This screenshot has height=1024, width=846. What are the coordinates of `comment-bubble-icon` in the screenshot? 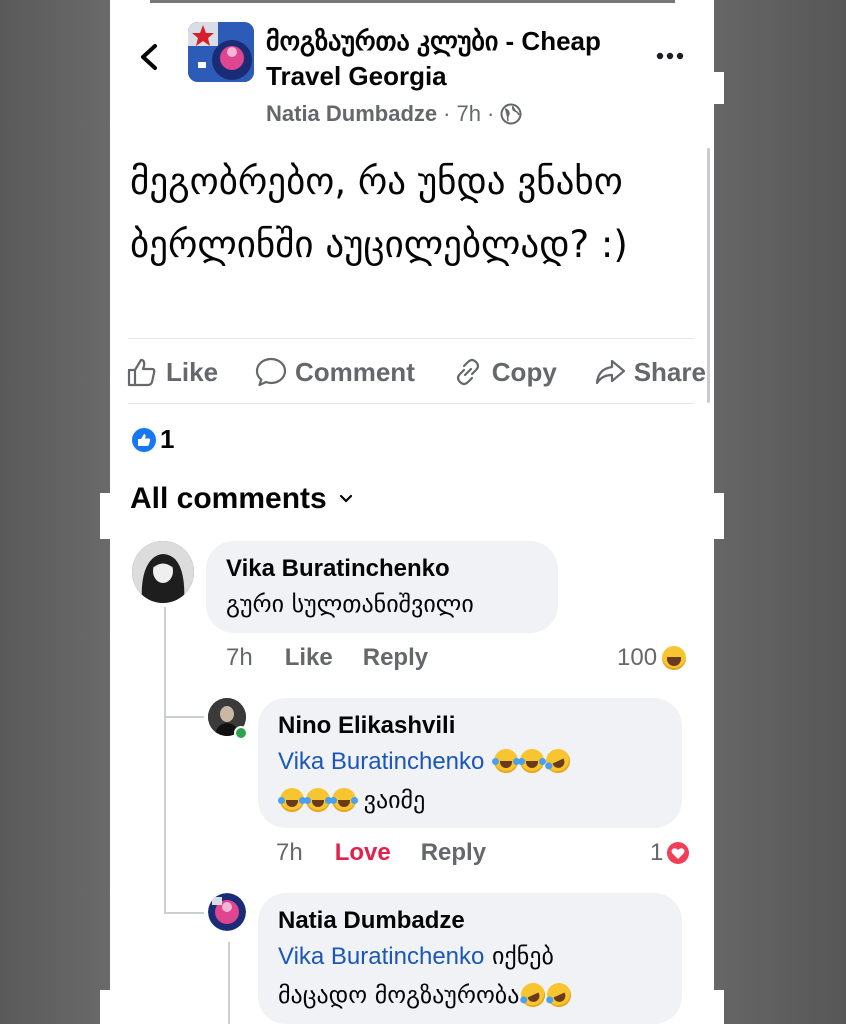 It's located at (271, 372).